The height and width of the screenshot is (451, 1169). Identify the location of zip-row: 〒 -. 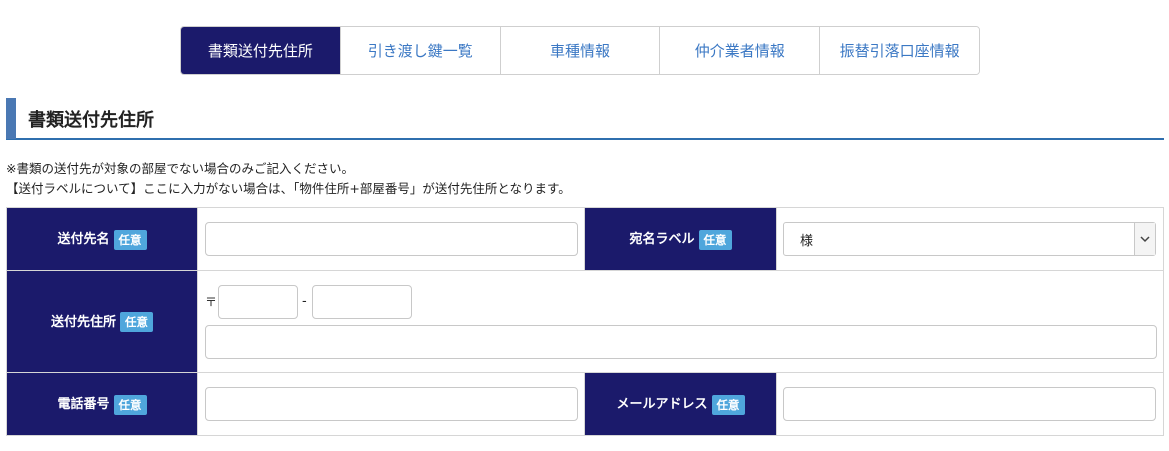
(684, 301).